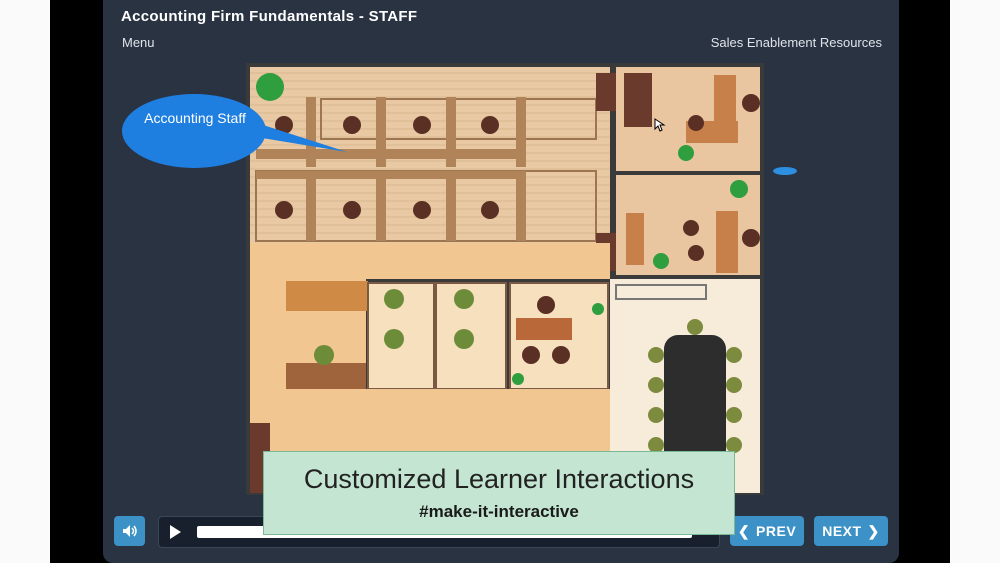  What do you see at coordinates (776, 531) in the screenshot?
I see `prev-label: PREV` at bounding box center [776, 531].